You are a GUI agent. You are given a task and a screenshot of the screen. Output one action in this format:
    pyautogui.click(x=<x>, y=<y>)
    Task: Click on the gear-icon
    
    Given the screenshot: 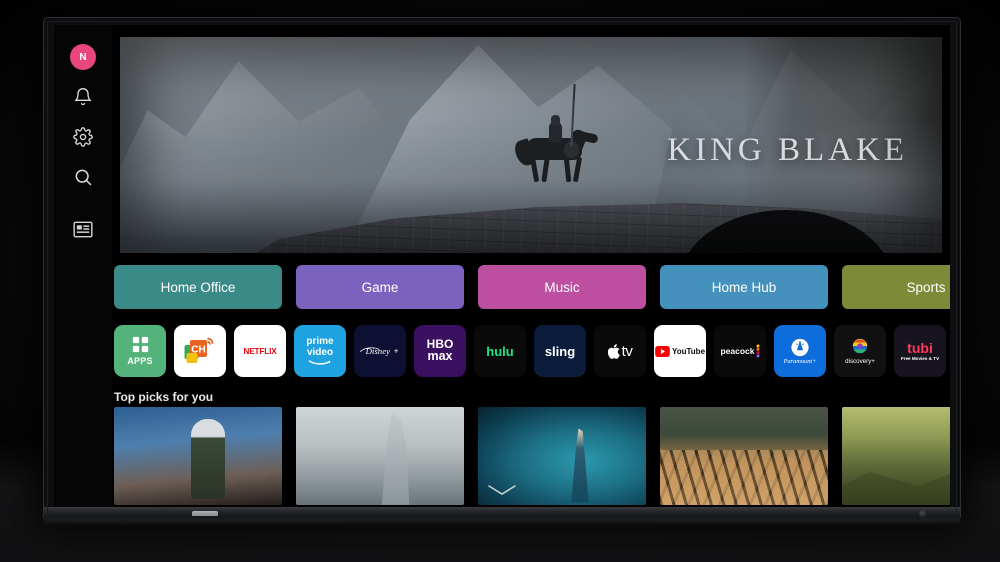 What is the action you would take?
    pyautogui.click(x=83, y=137)
    